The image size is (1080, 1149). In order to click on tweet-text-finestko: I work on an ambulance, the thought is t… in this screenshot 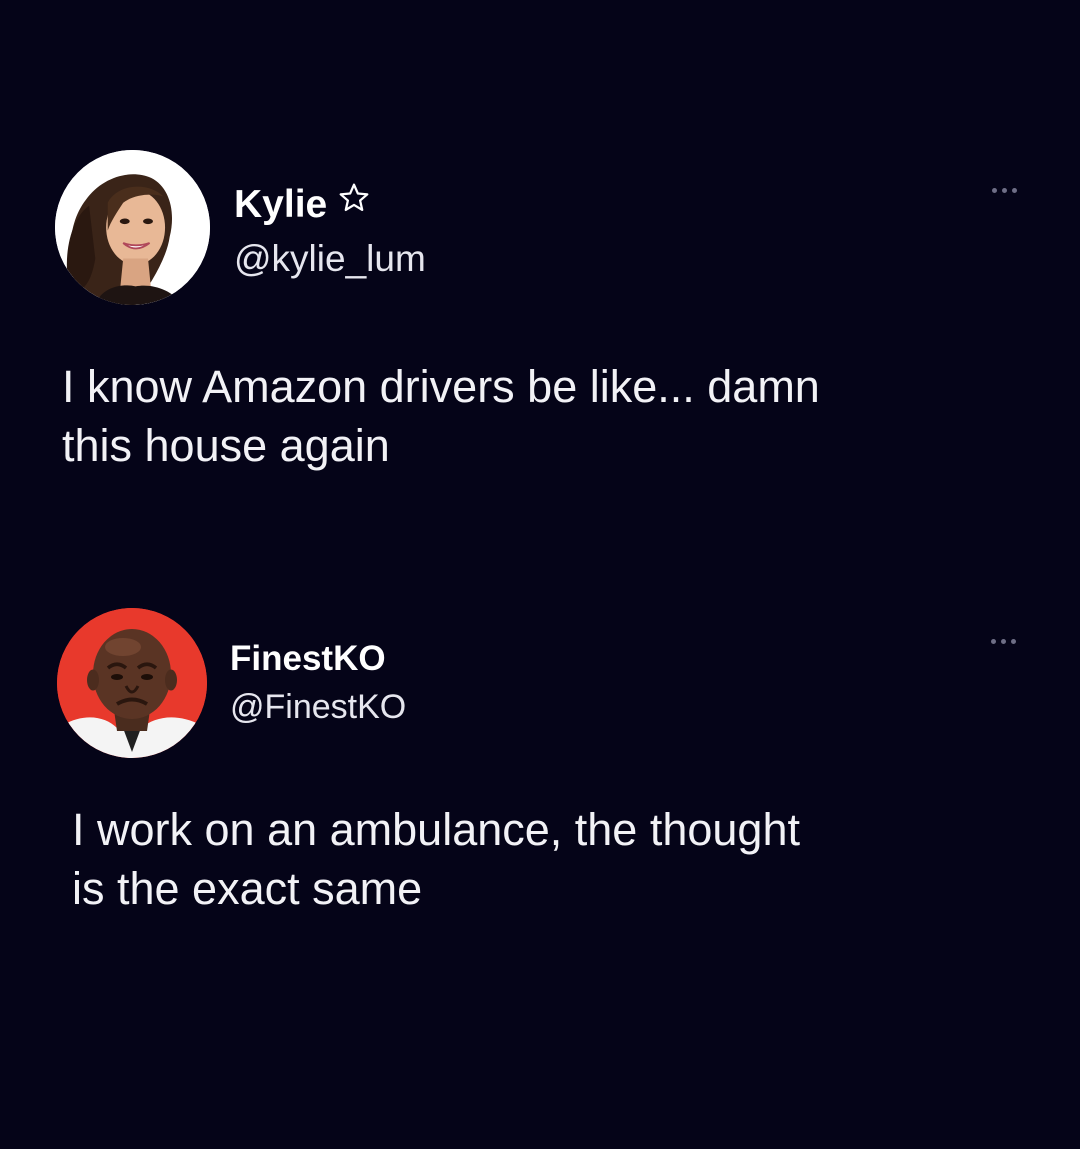, I will do `click(436, 859)`.